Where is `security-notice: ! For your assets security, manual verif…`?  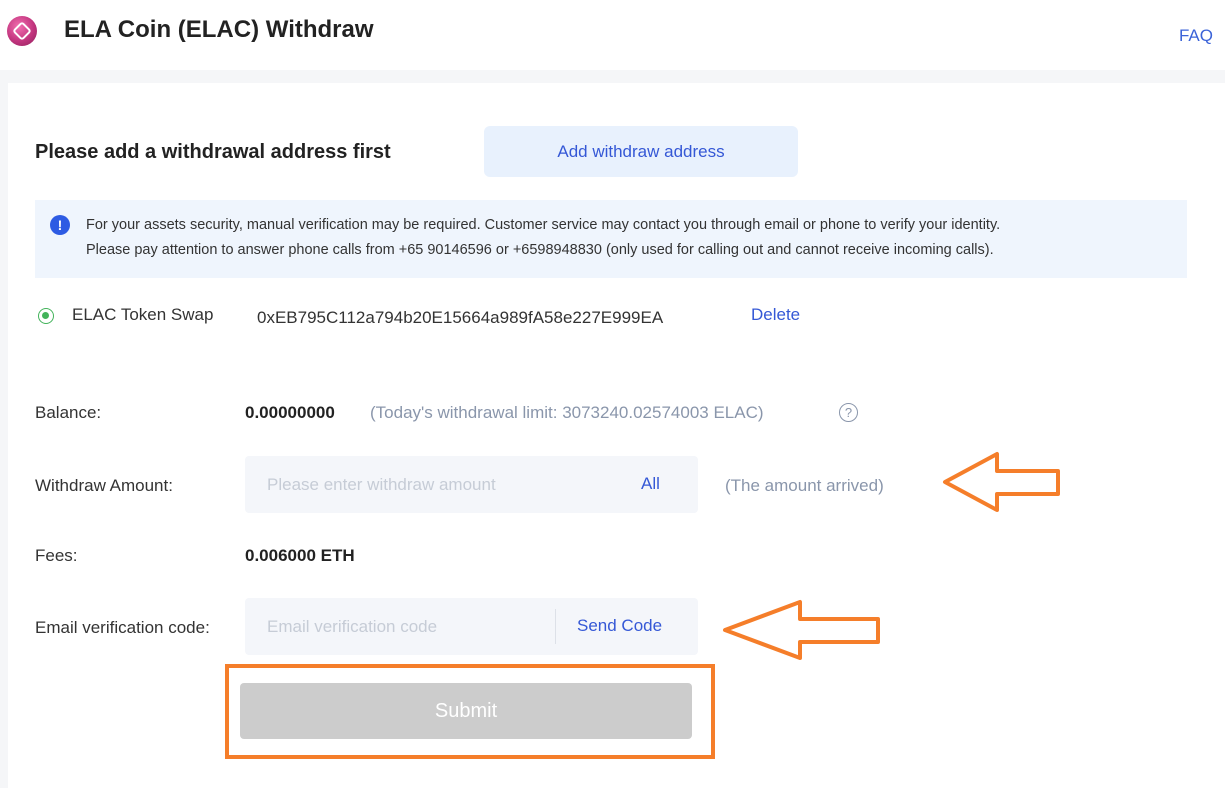 security-notice: ! For your assets security, manual verif… is located at coordinates (611, 239).